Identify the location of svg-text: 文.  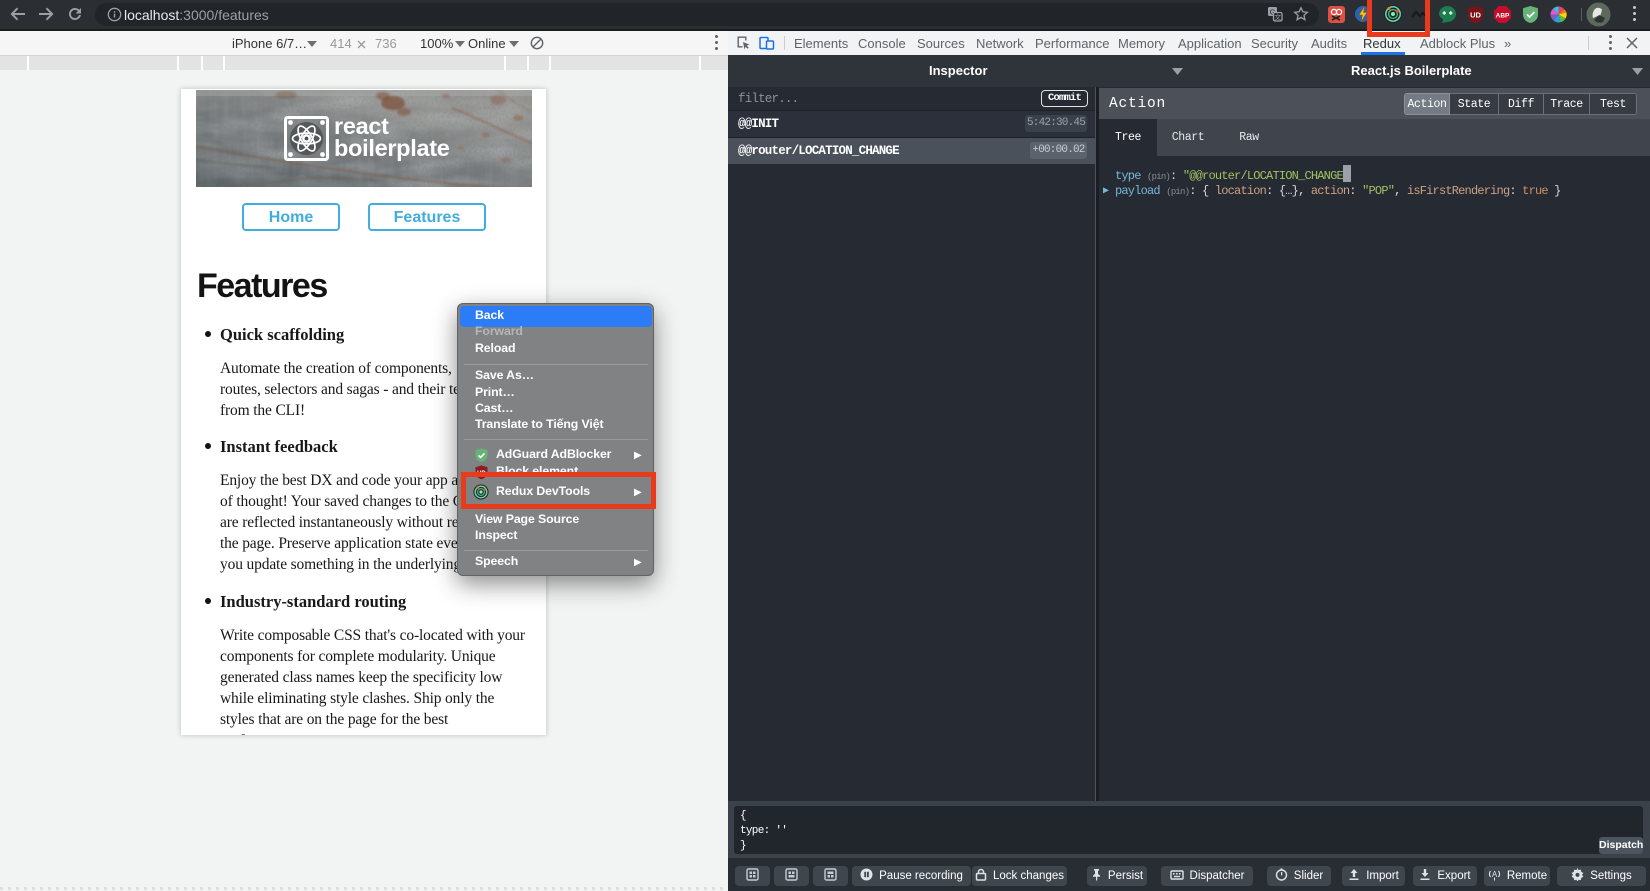
(1277, 16).